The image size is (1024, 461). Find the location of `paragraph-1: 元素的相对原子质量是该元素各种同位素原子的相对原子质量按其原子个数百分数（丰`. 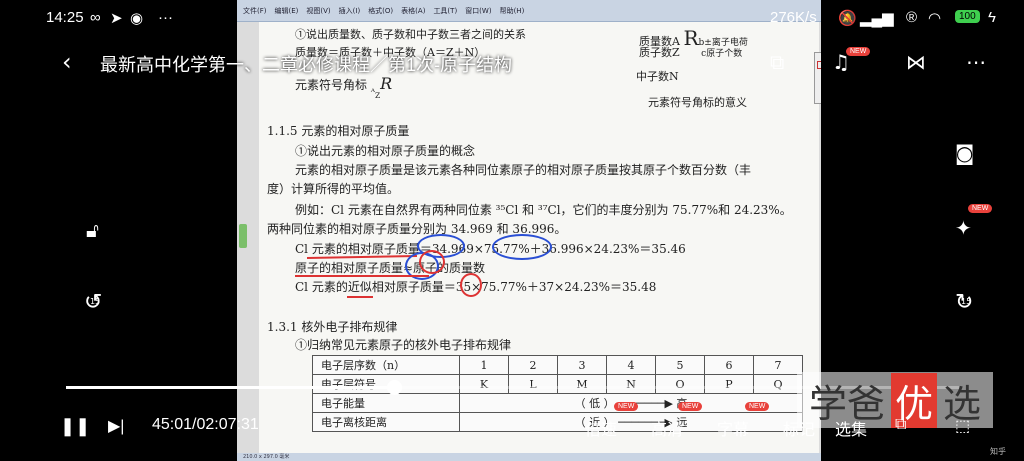

paragraph-1: 元素的相对原子质量是该元素各种同位素原子的相对原子质量按其原子个数百分数（丰 is located at coordinates (523, 170).